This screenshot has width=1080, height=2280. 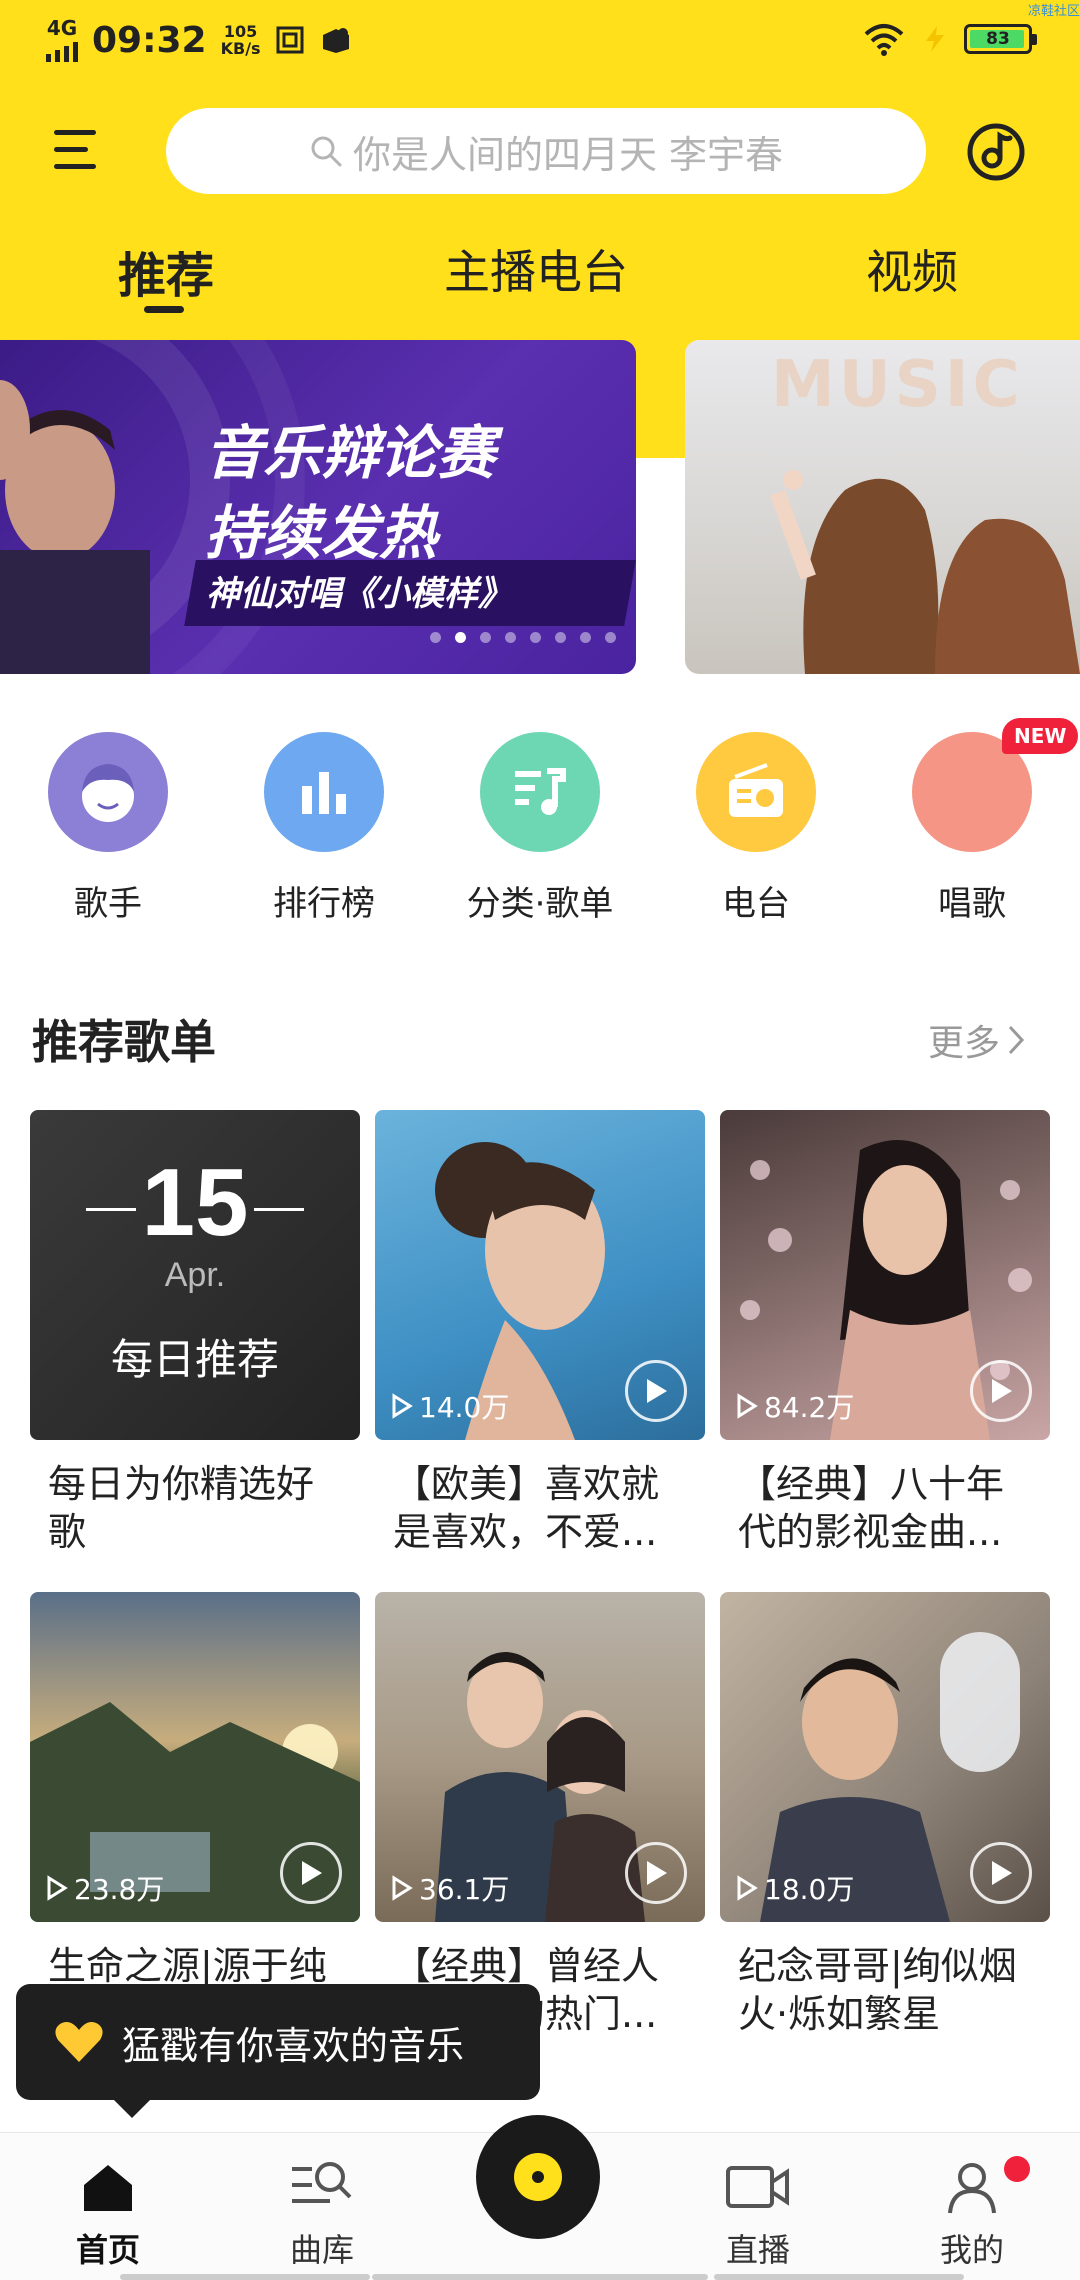 What do you see at coordinates (925, 572) in the screenshot?
I see `banner-next-artwork` at bounding box center [925, 572].